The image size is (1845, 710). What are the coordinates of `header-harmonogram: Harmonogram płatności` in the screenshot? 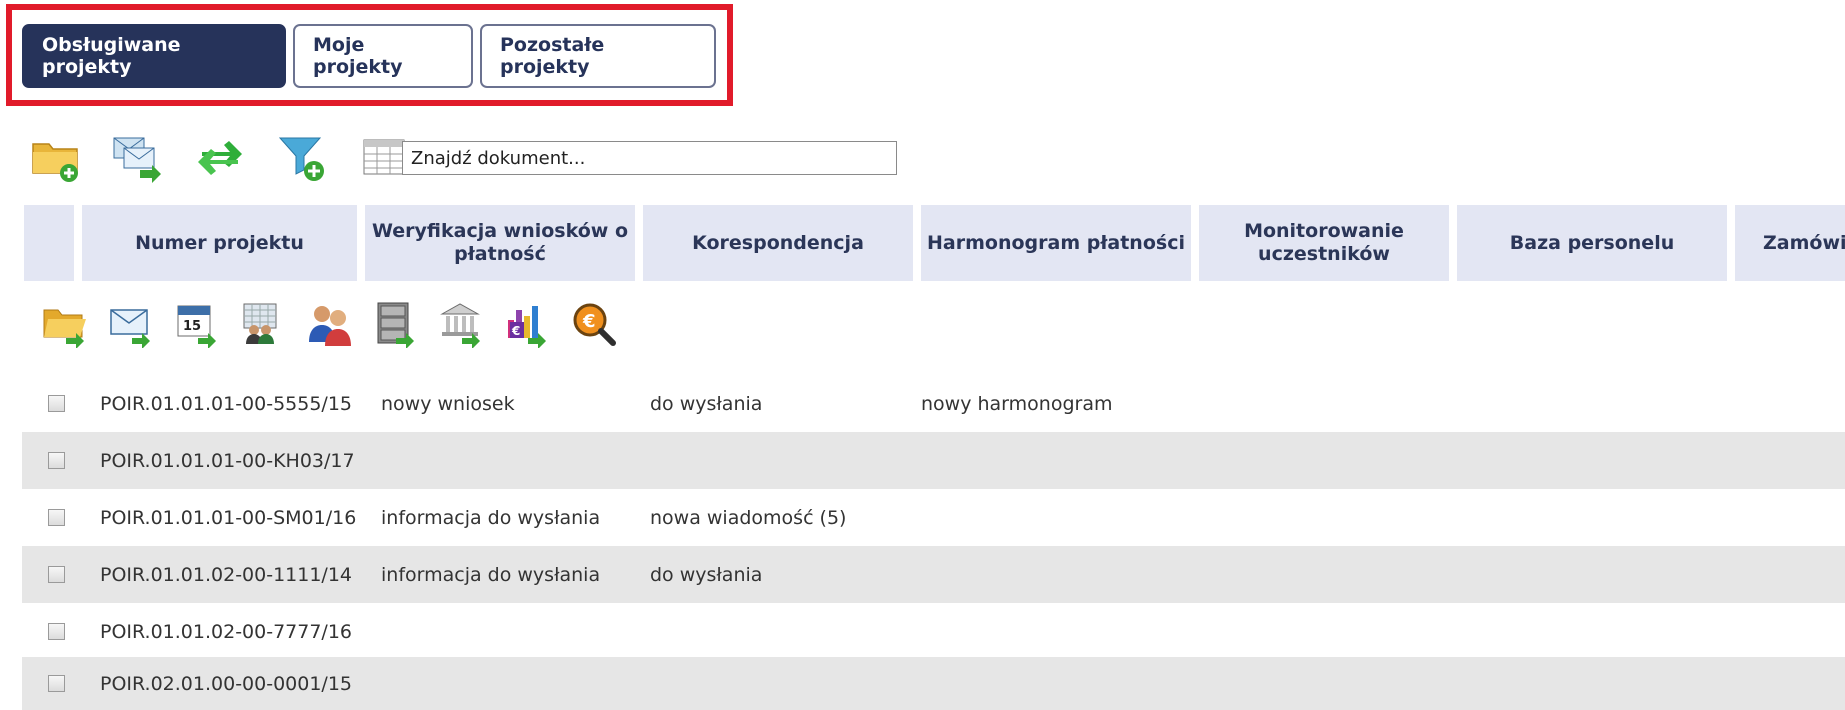 It's located at (1056, 243).